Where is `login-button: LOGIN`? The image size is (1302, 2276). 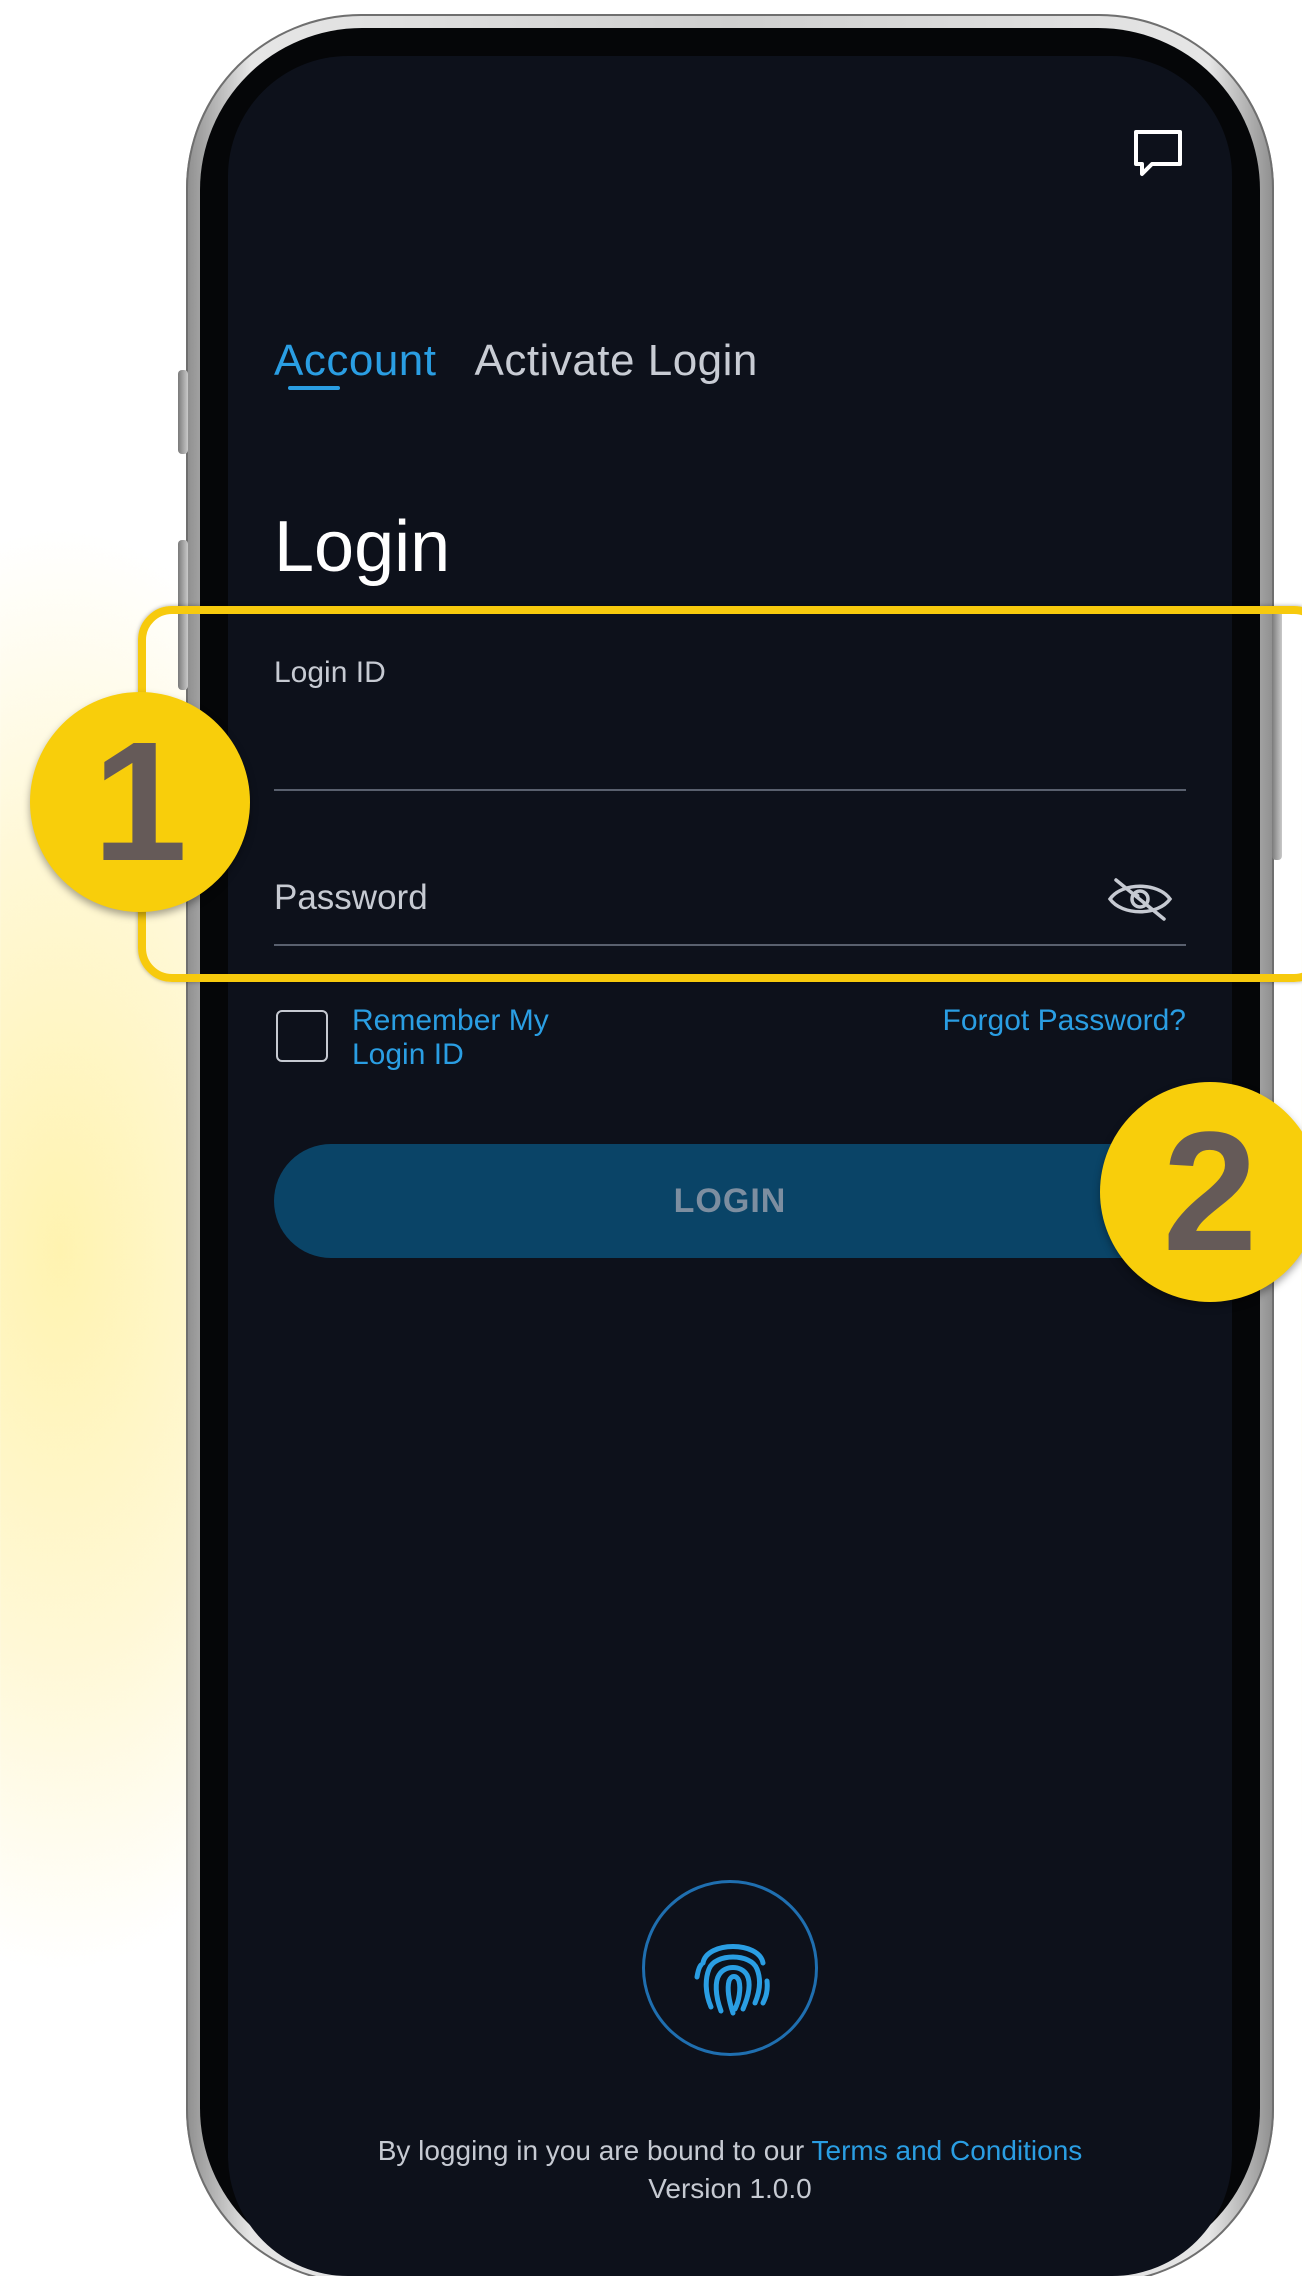
login-button: LOGIN is located at coordinates (730, 1201).